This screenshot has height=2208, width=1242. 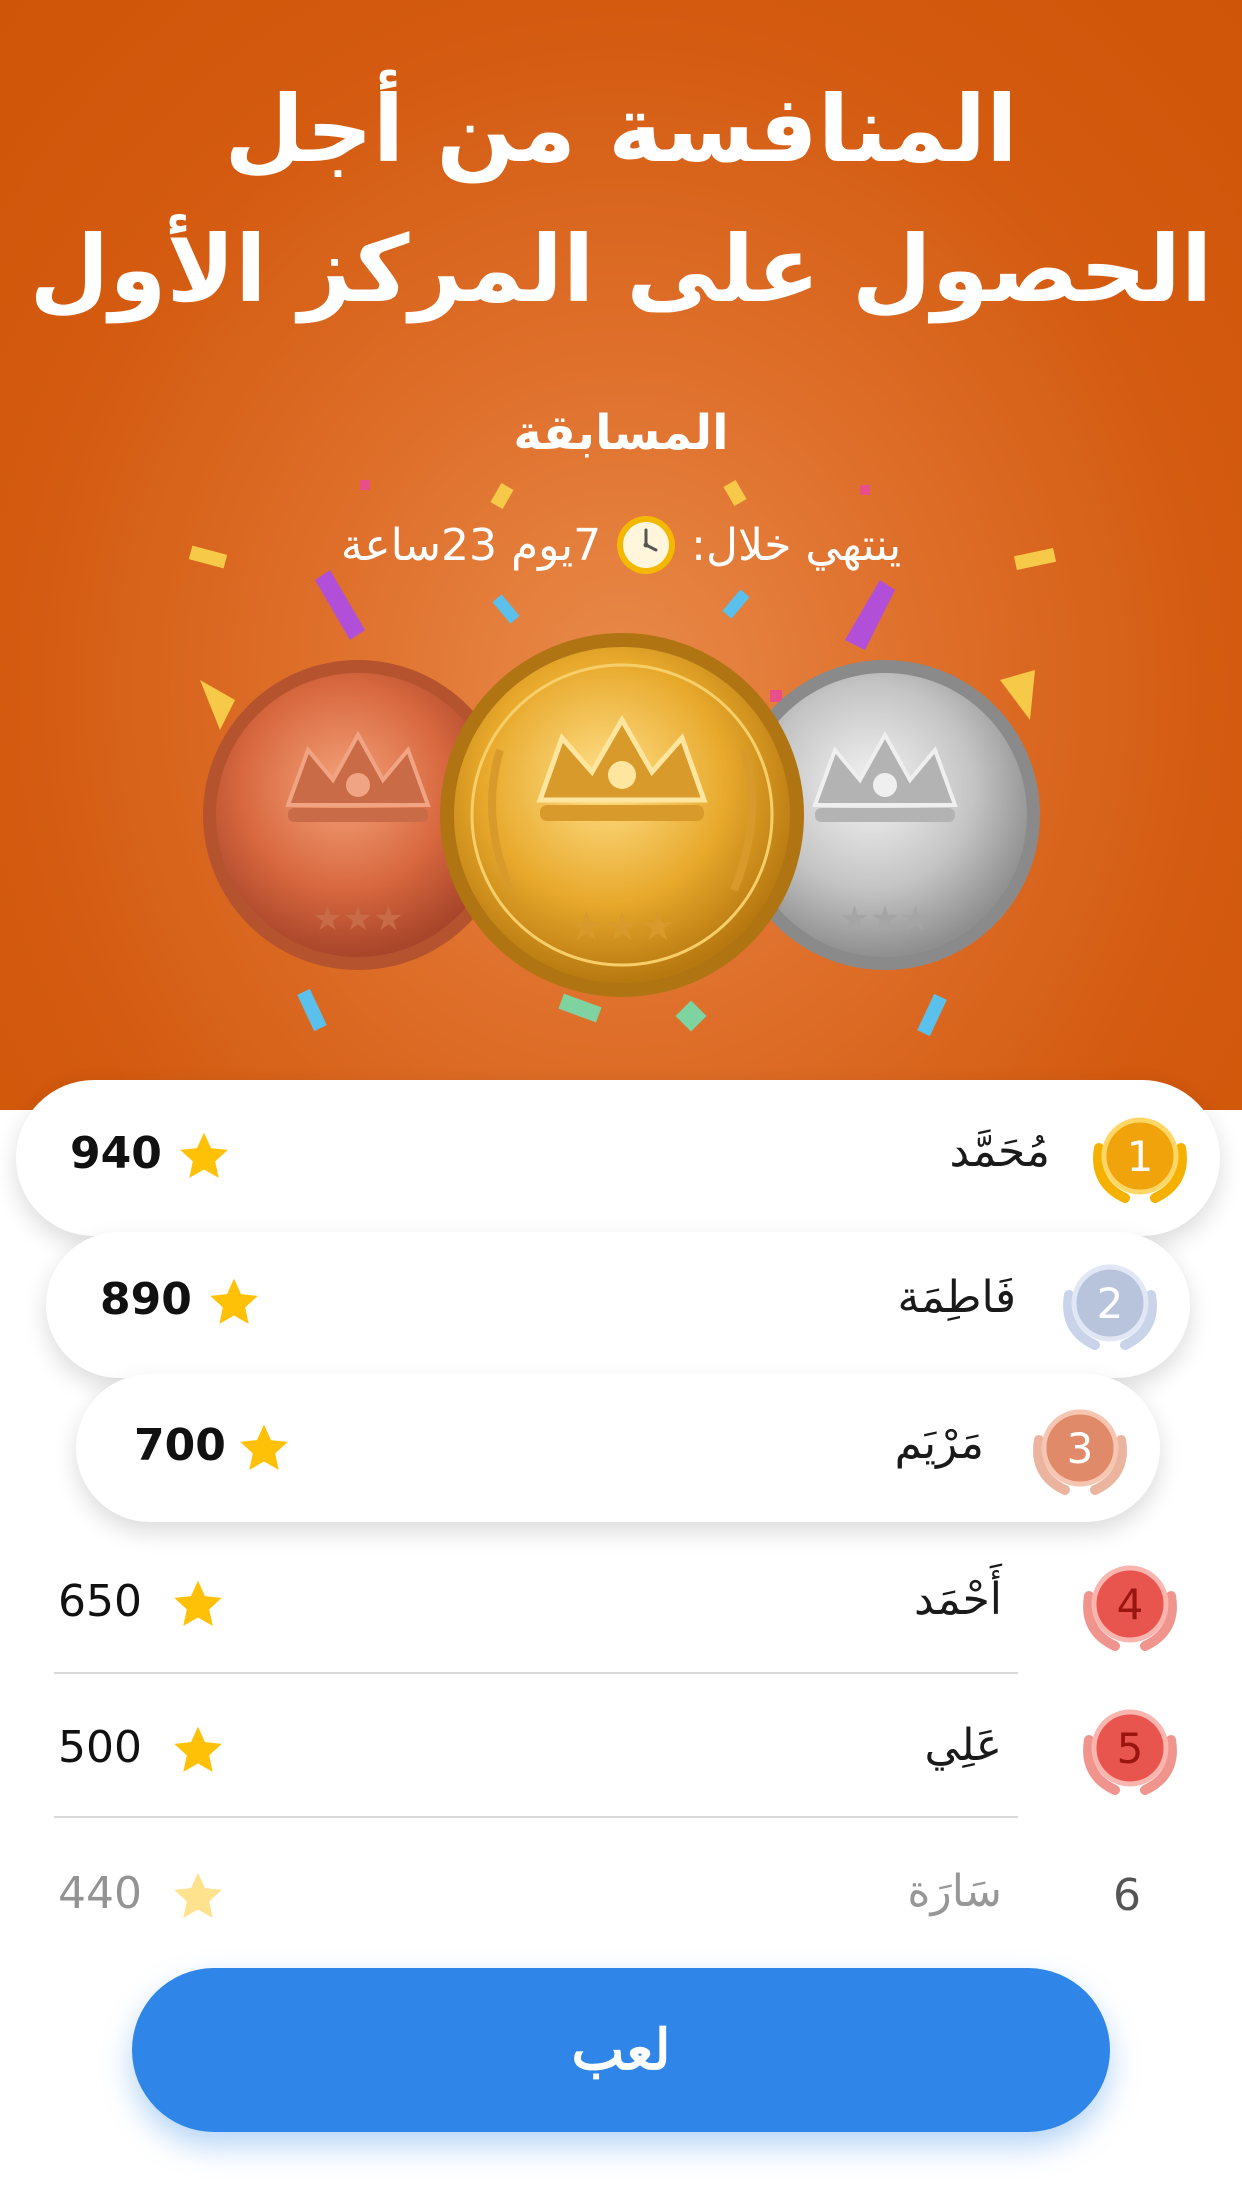 What do you see at coordinates (180, 1445) in the screenshot?
I see `score-value: 700` at bounding box center [180, 1445].